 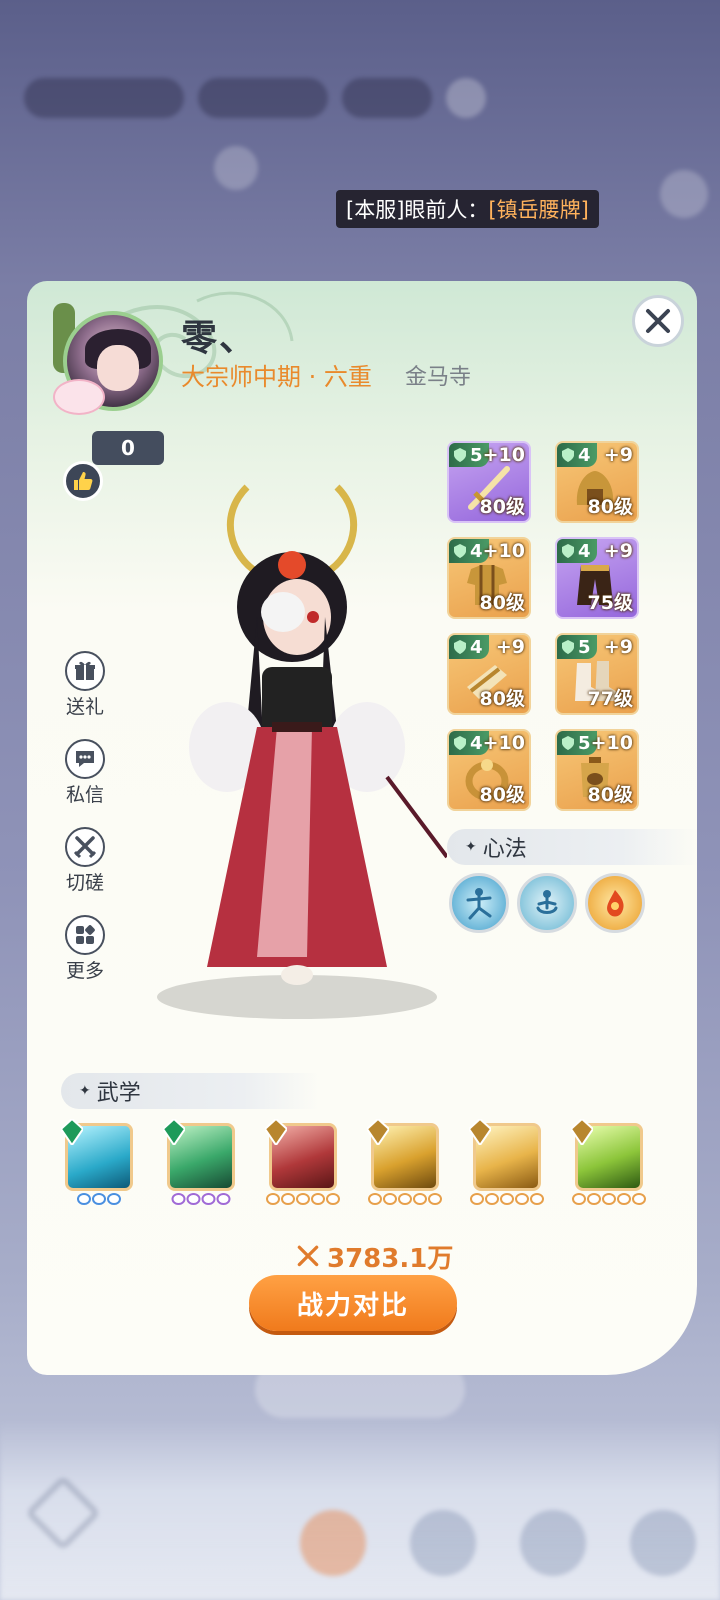 What do you see at coordinates (597, 482) in the screenshot?
I see `equipment-slot-helmet: 4 +9 80级` at bounding box center [597, 482].